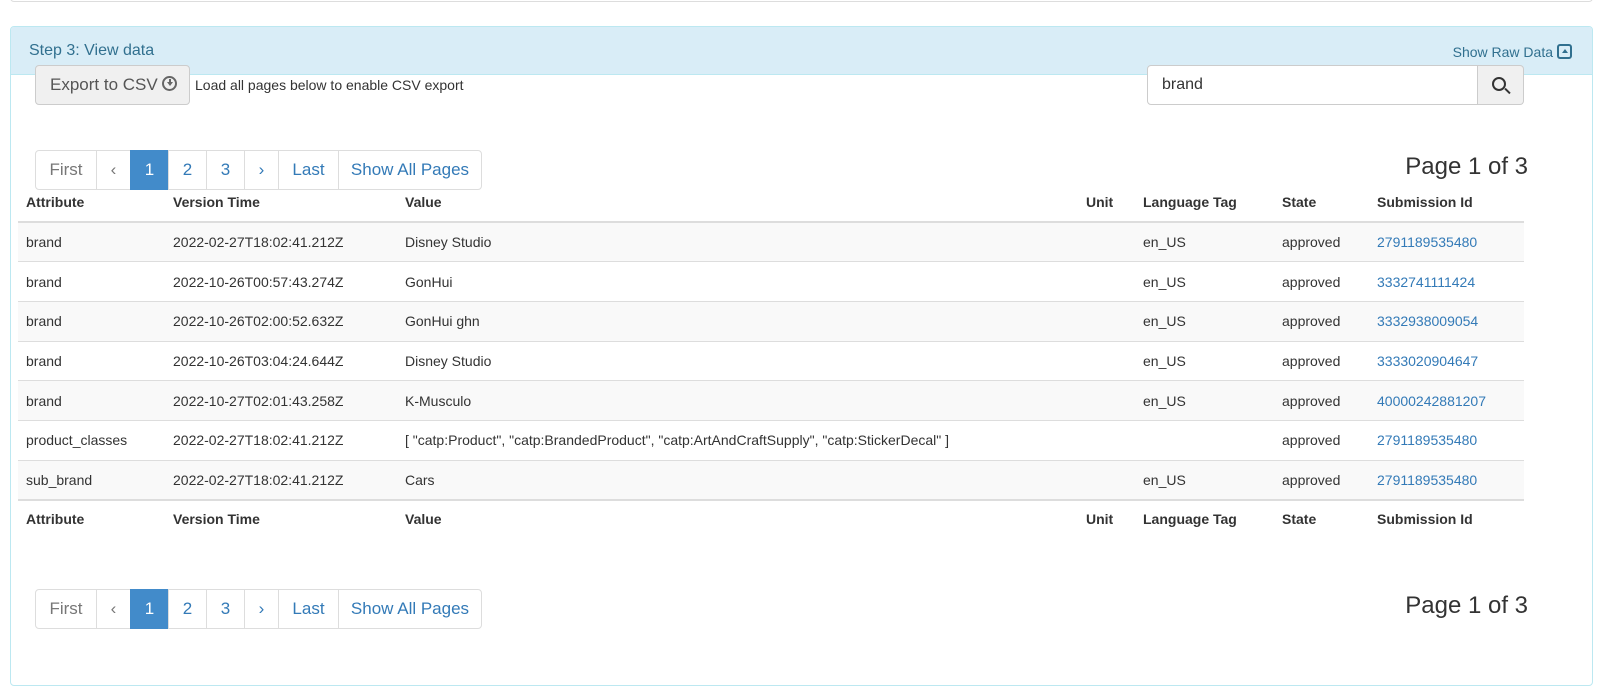  What do you see at coordinates (91, 202) in the screenshot?
I see `col-attribute: Attribute` at bounding box center [91, 202].